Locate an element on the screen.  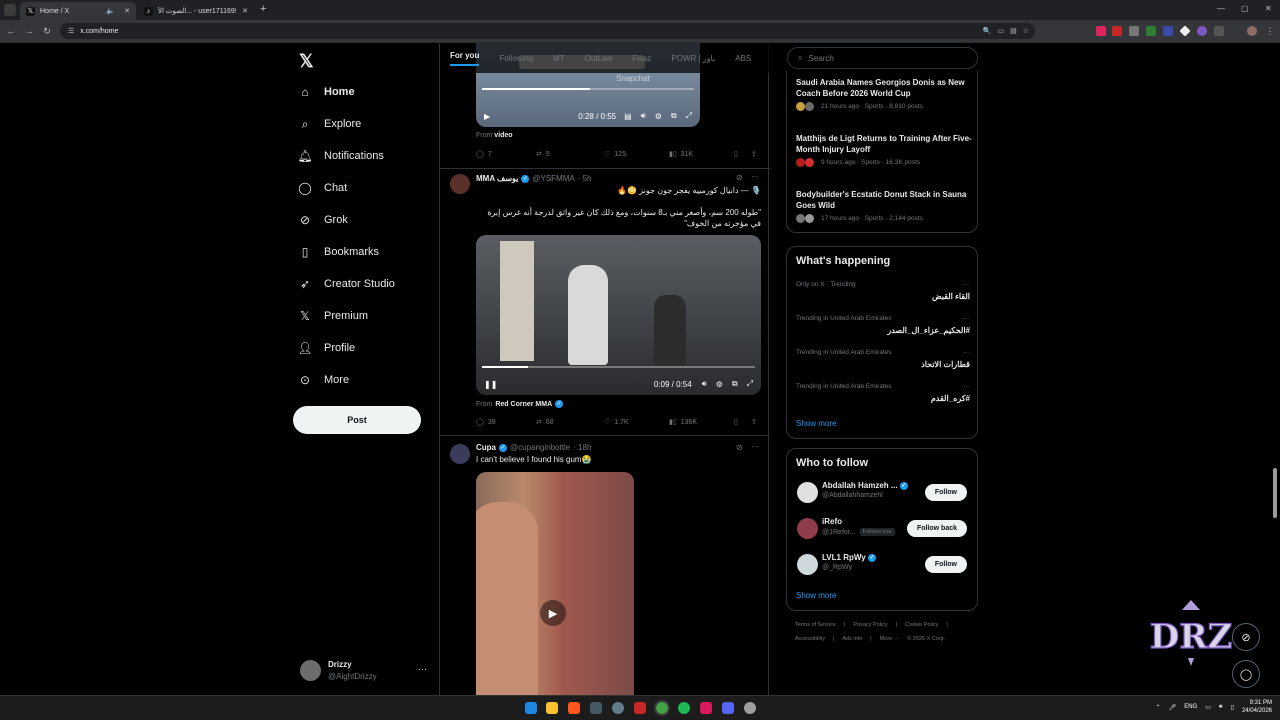
like-button: ♡ 1.7K is located at coordinates (636, 422).